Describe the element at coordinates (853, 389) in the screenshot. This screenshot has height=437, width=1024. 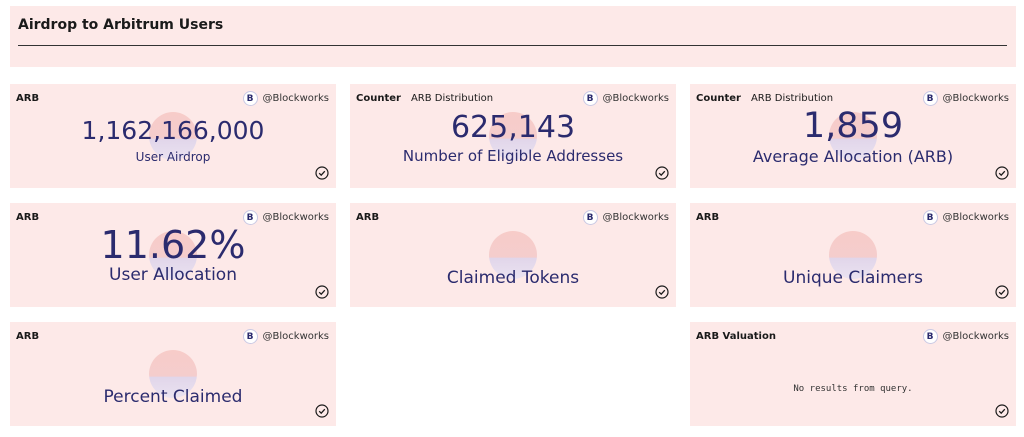
I see `no-results-message: No results from query.` at that location.